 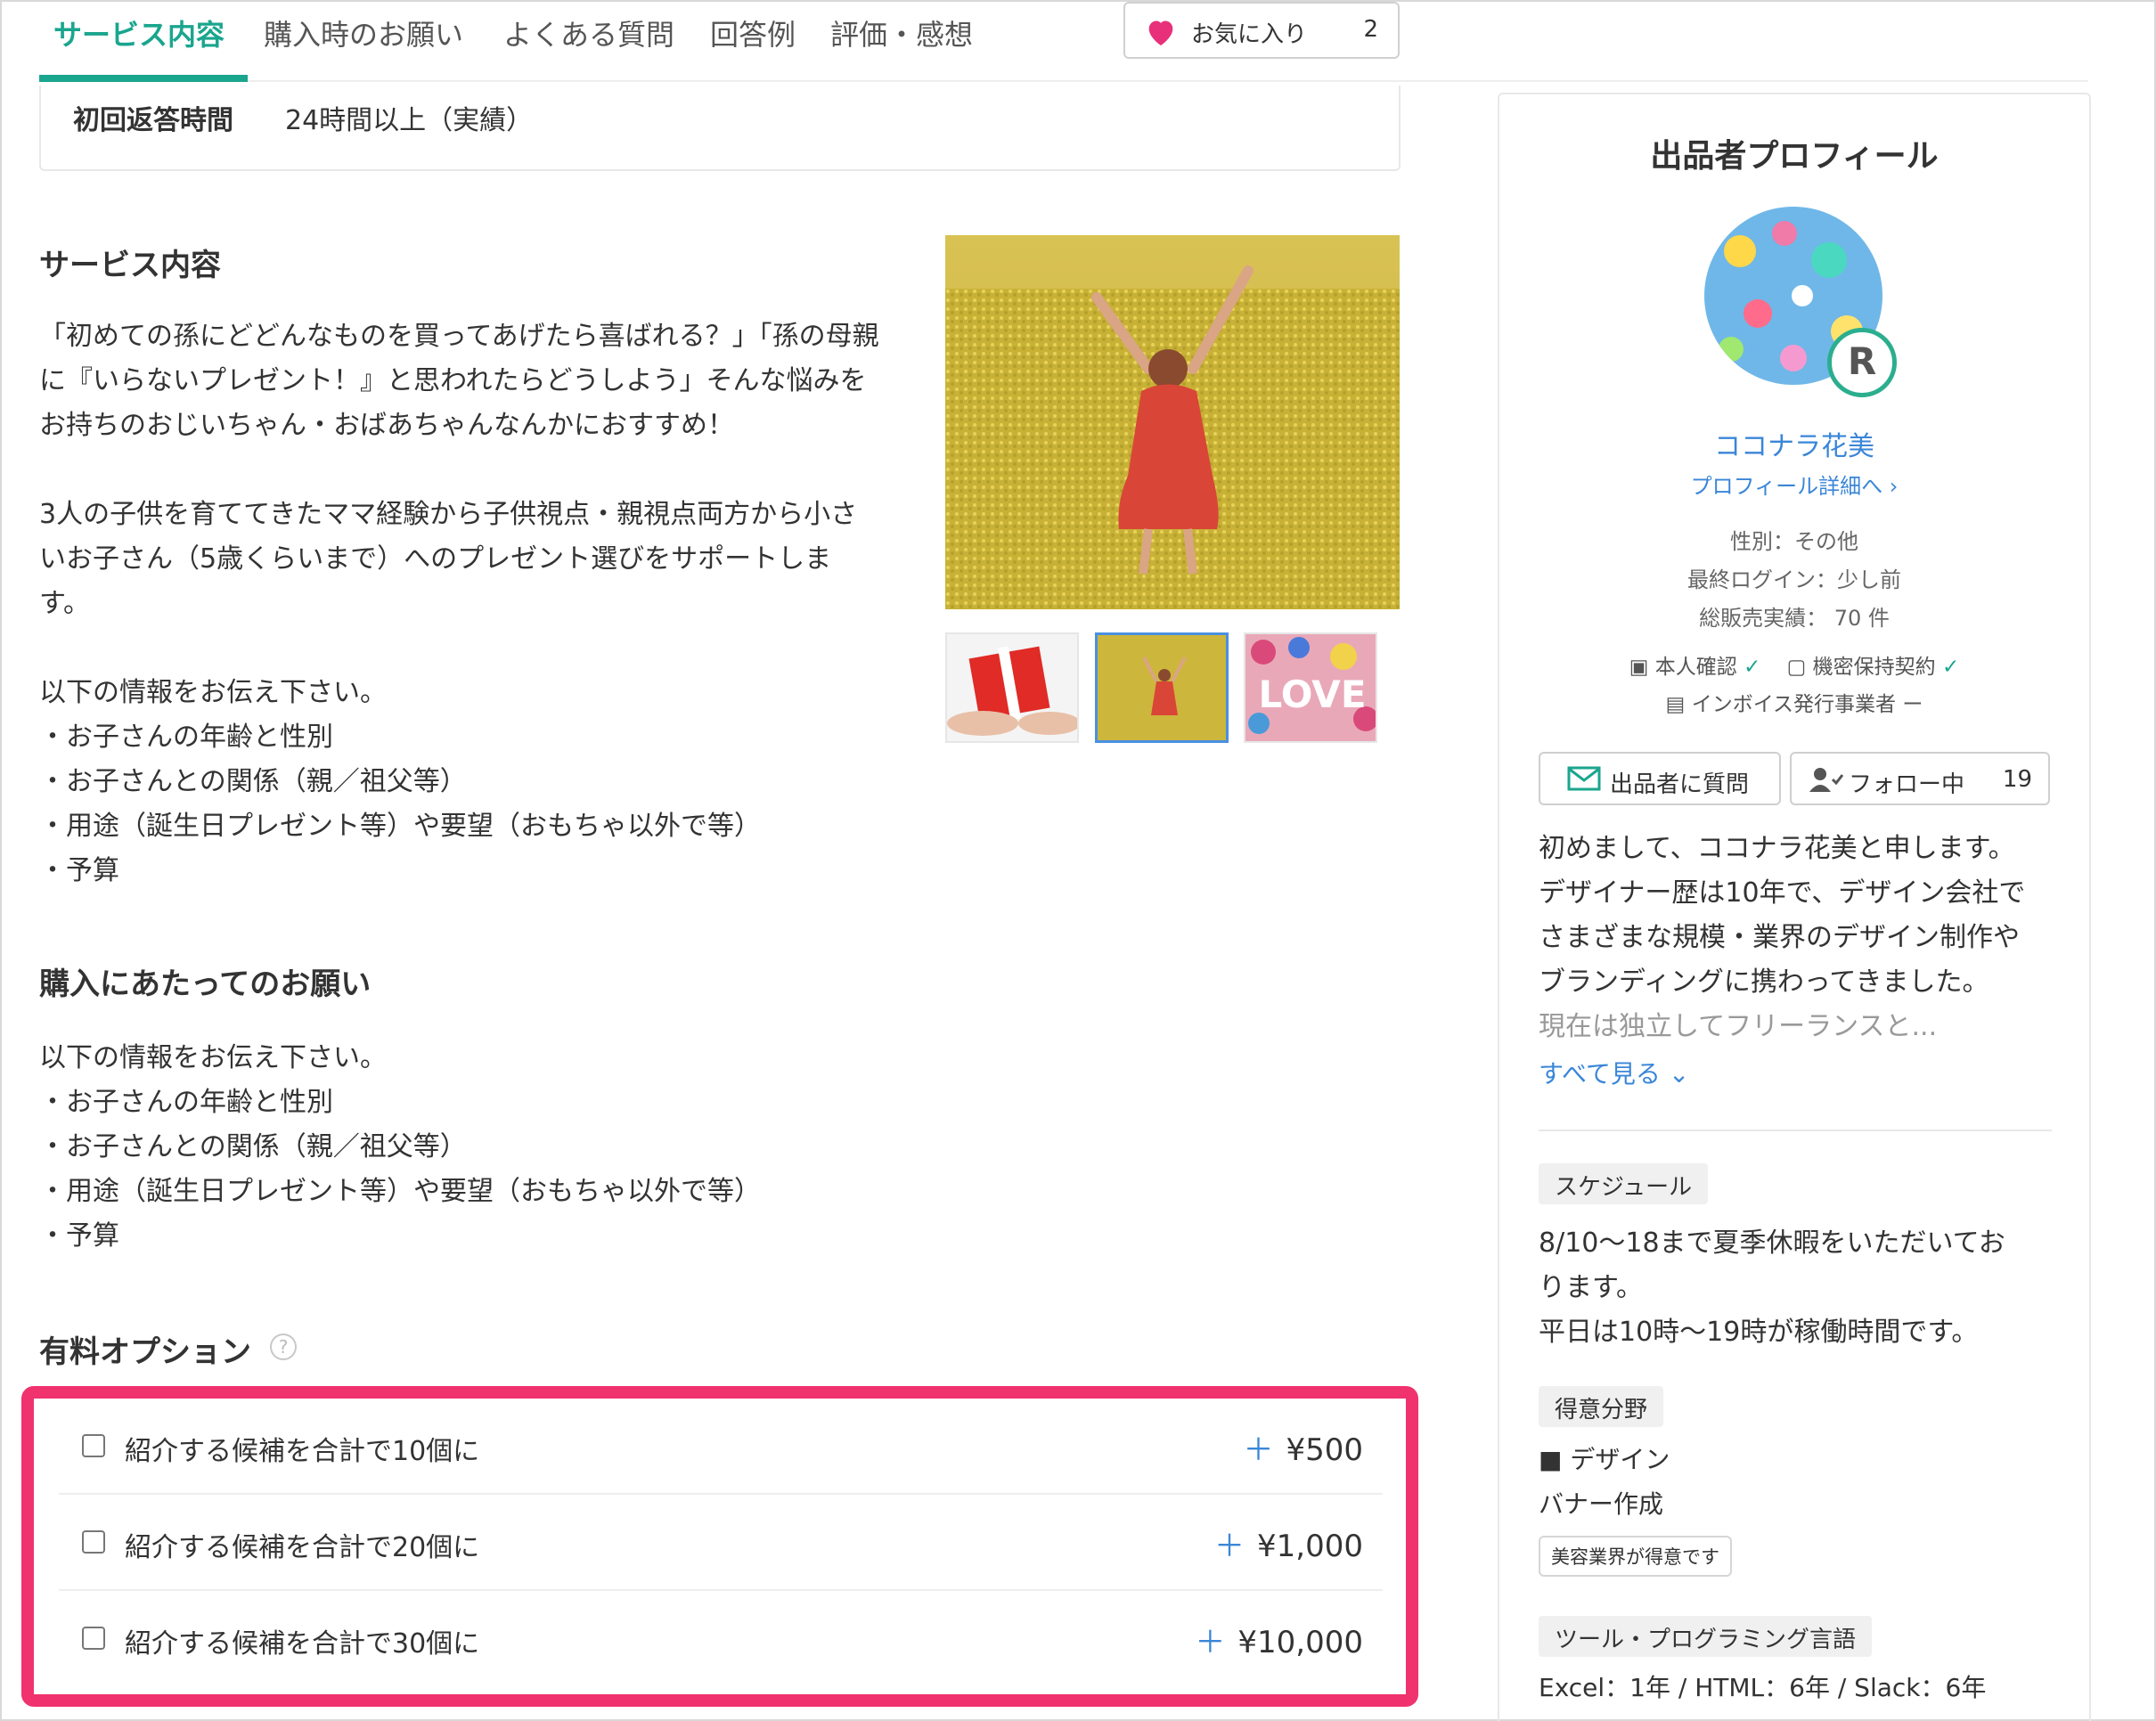 I want to click on invoice-badge: ▤ インボイス発行事業者 ー, so click(x=1794, y=702).